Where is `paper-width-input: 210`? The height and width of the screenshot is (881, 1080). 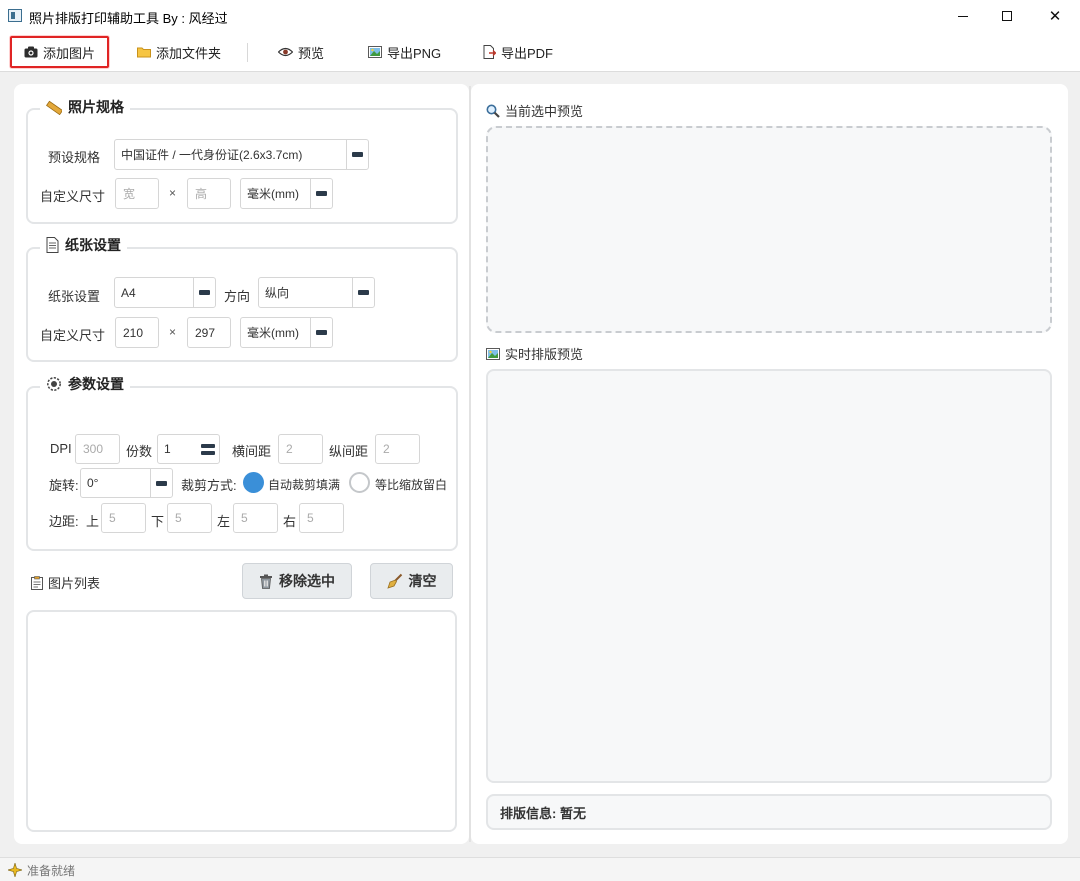 paper-width-input: 210 is located at coordinates (137, 332).